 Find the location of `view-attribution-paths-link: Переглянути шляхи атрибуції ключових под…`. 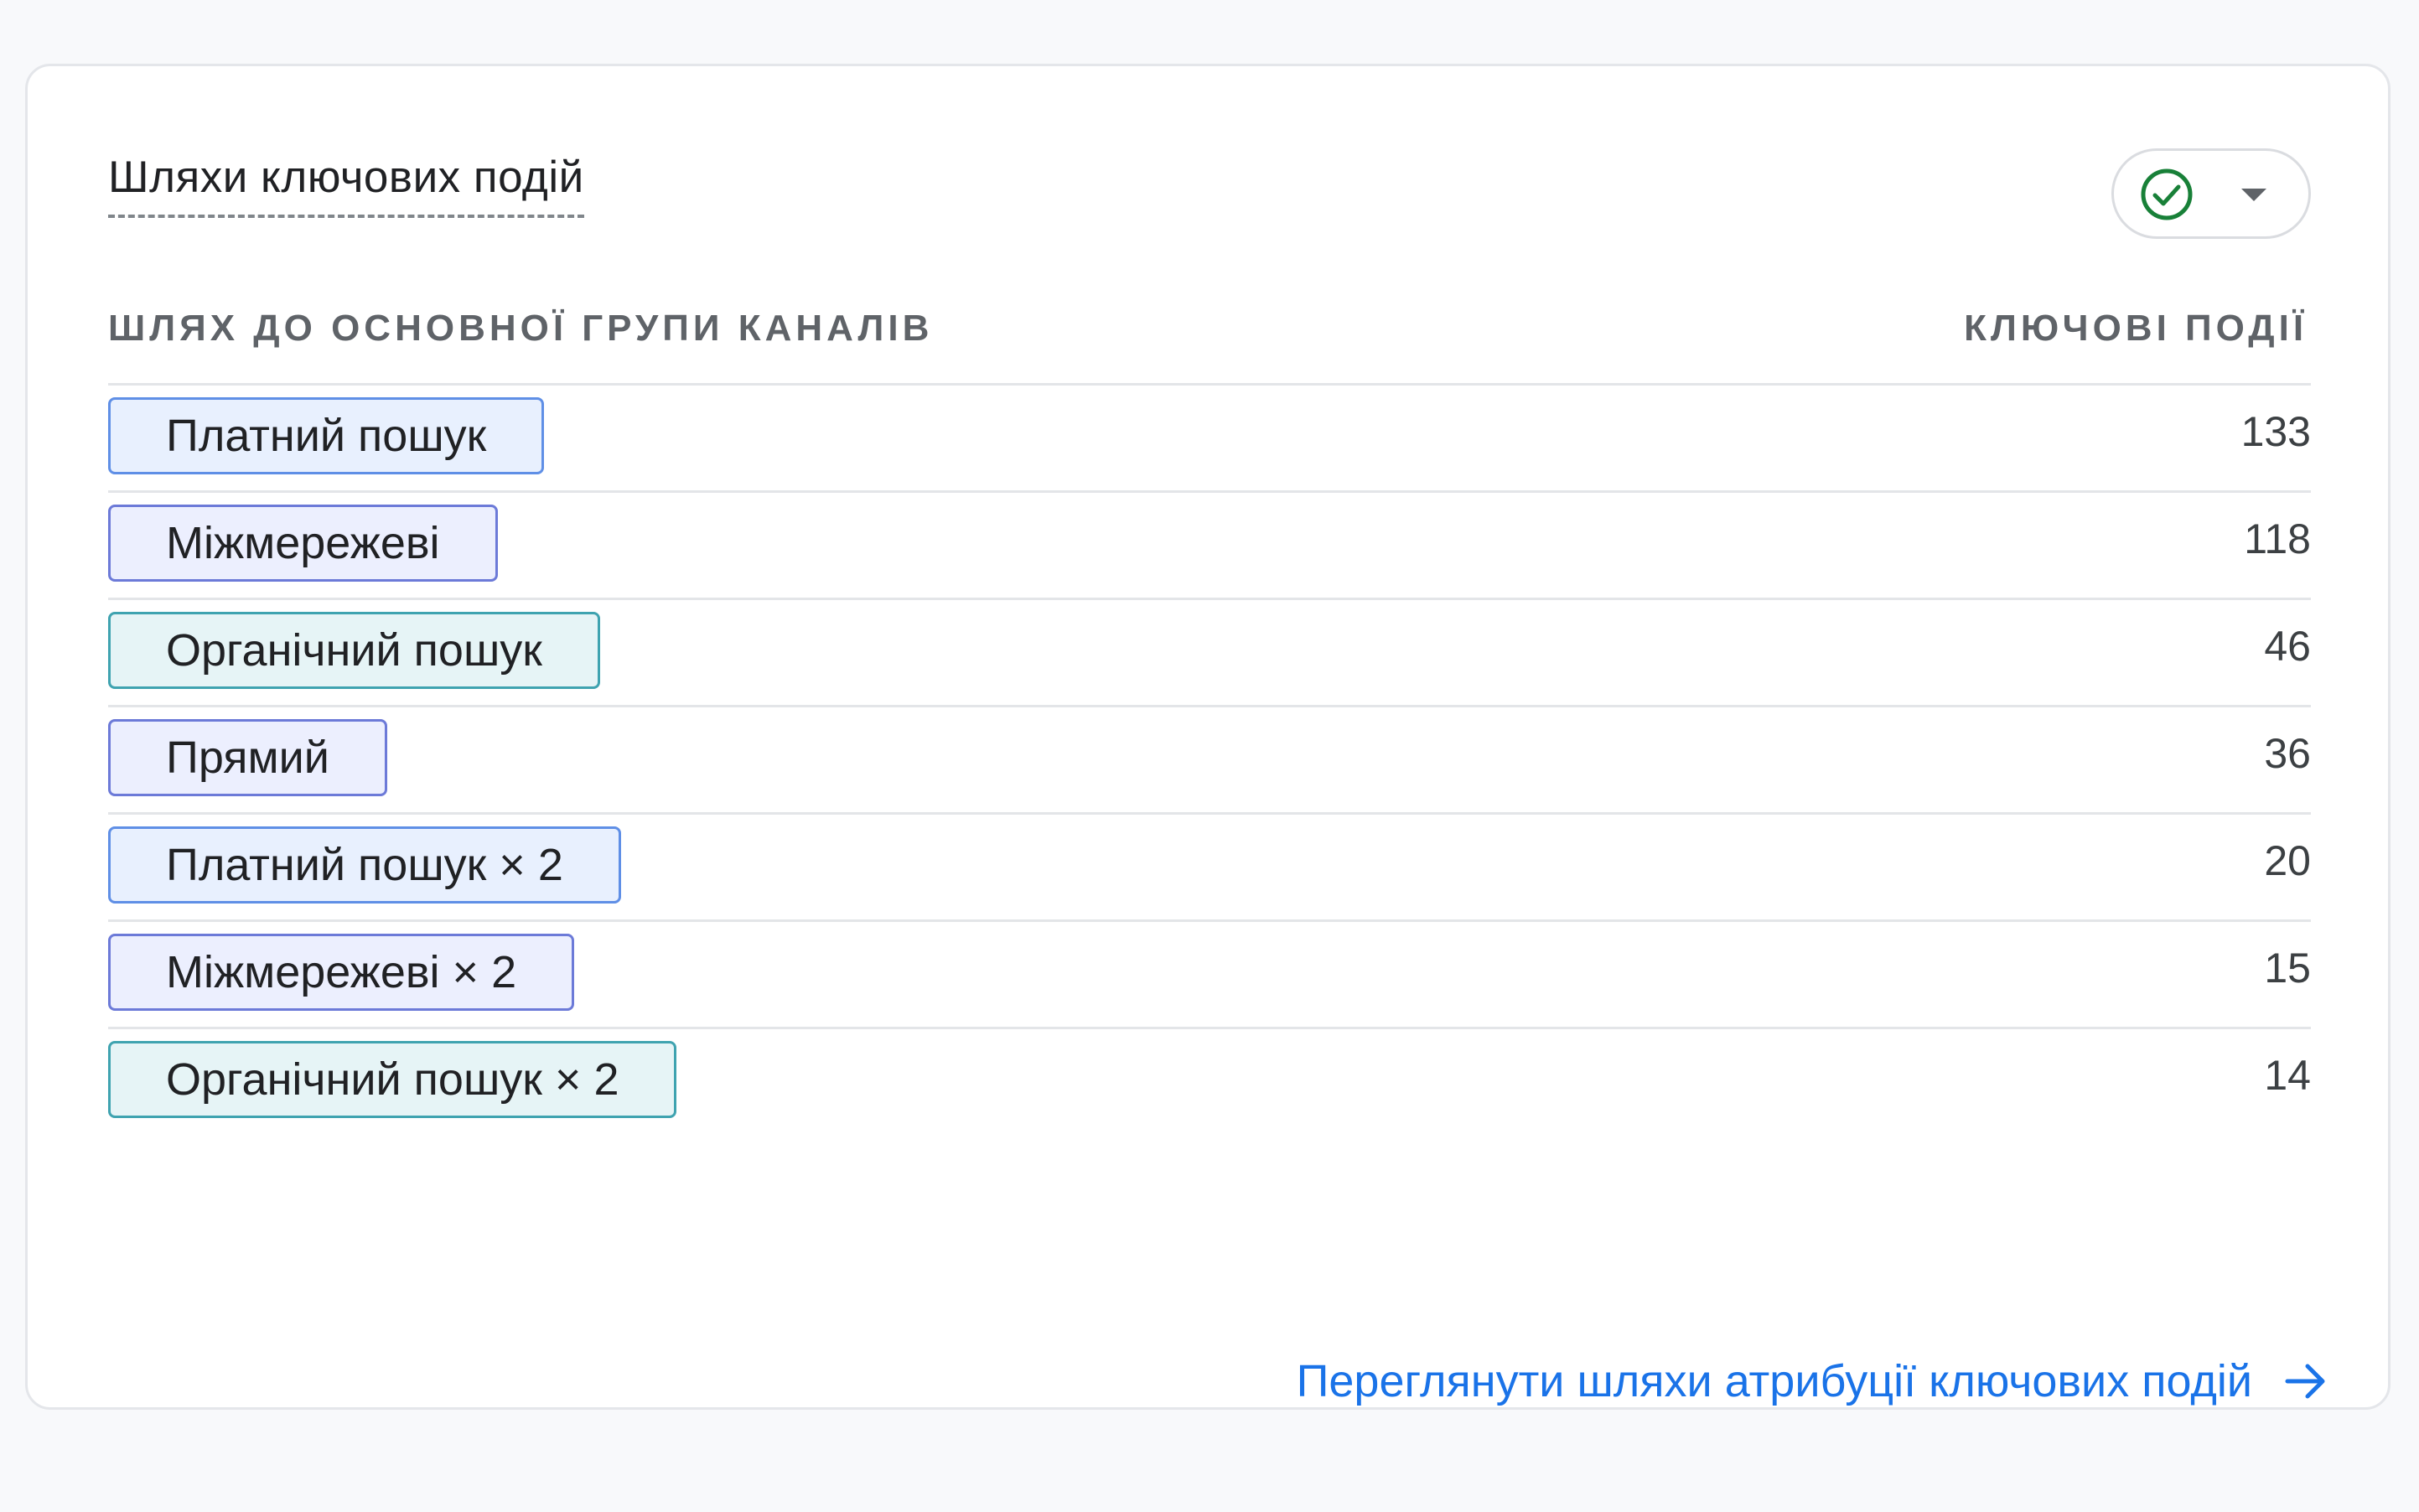

view-attribution-paths-link: Переглянути шляхи атрибуції ключових под… is located at coordinates (1814, 1381).